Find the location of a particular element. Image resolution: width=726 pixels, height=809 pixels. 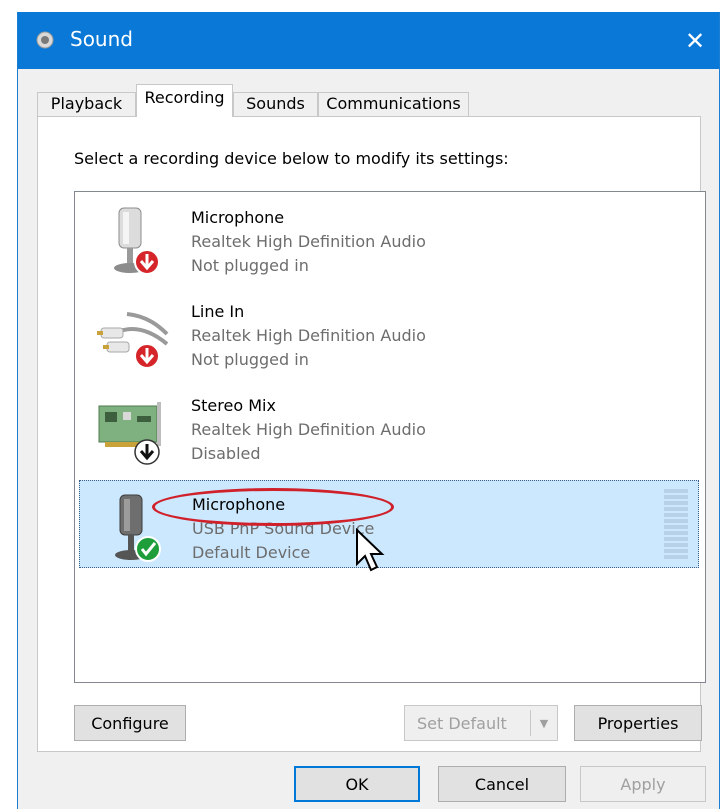

device-status: Disabled is located at coordinates (226, 453).